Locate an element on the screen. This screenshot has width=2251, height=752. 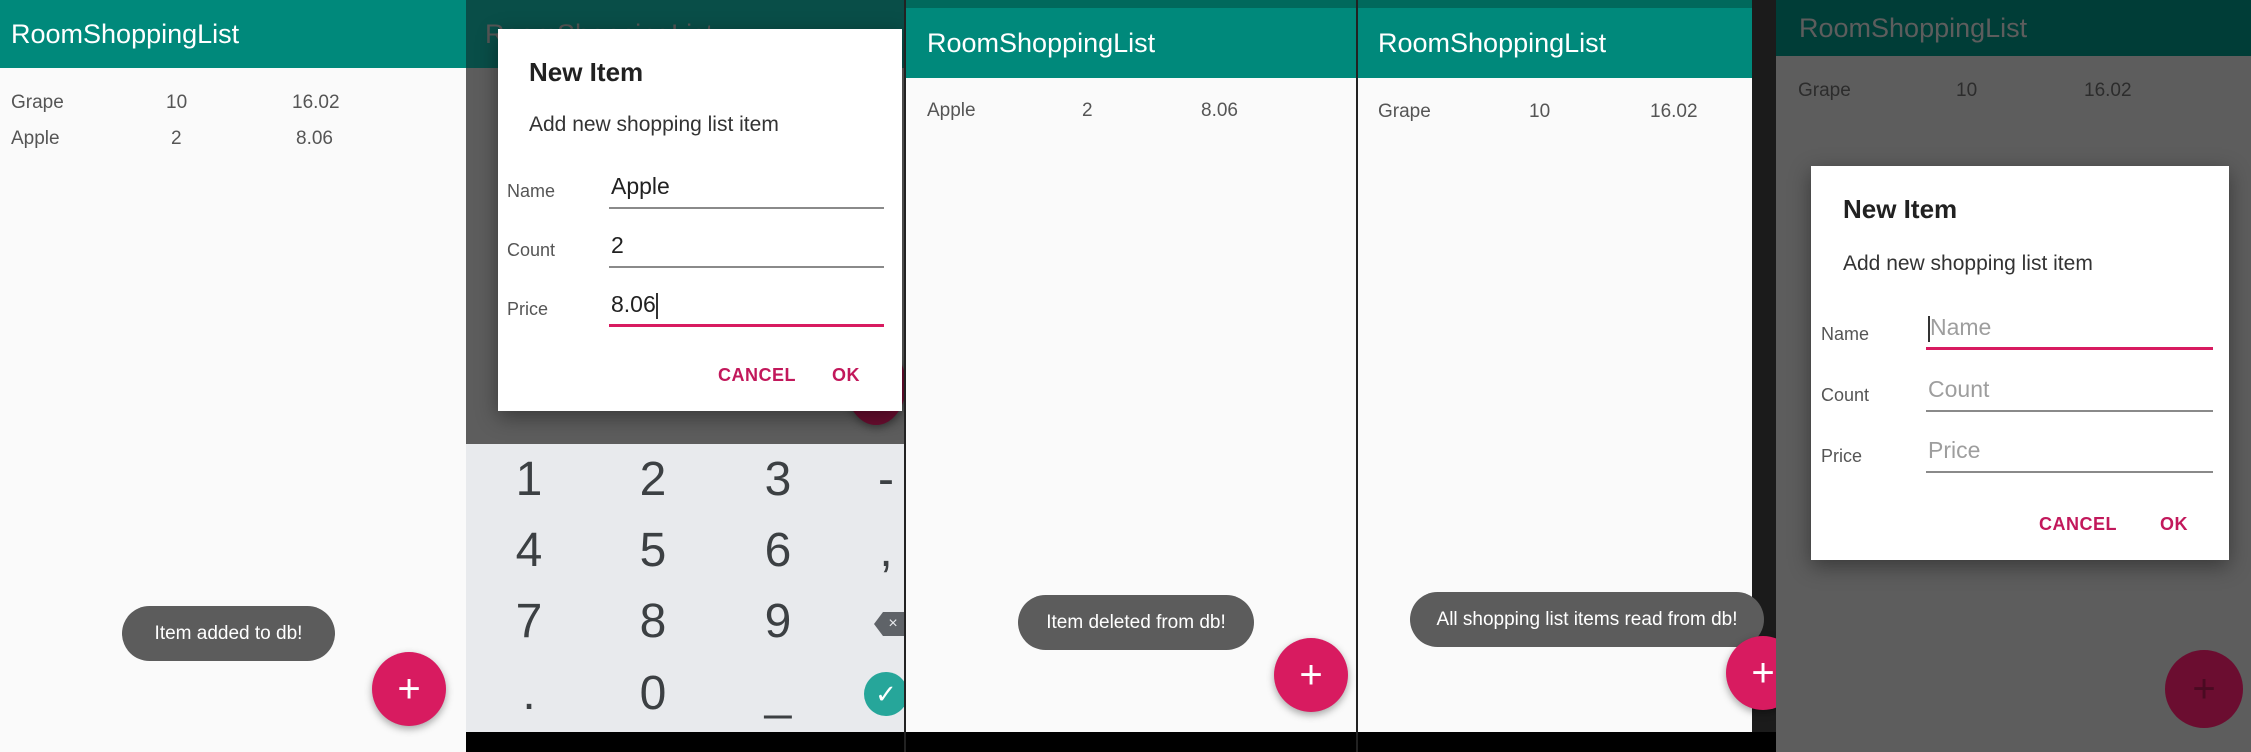
count-placeholder: Count is located at coordinates (1959, 389).